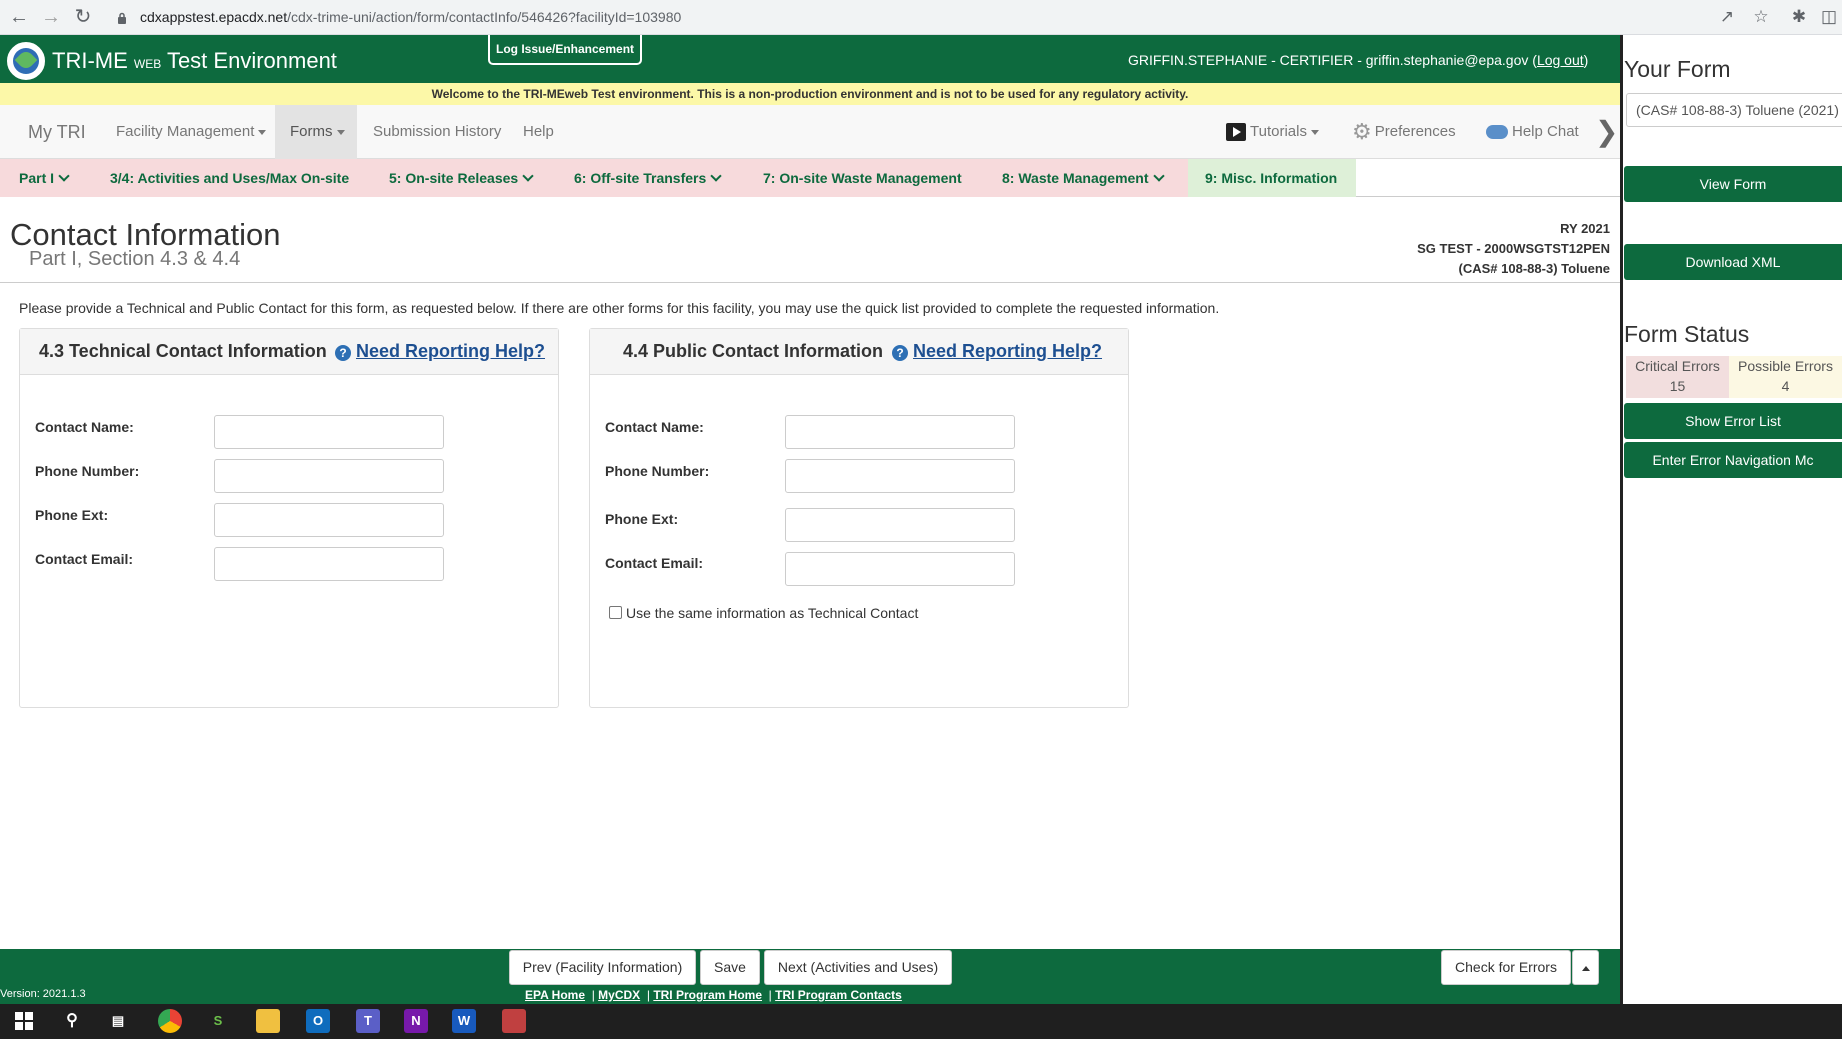 The height and width of the screenshot is (1039, 1842). I want to click on footer-link-tri-program-contacts: TRI Program Contacts, so click(838, 995).